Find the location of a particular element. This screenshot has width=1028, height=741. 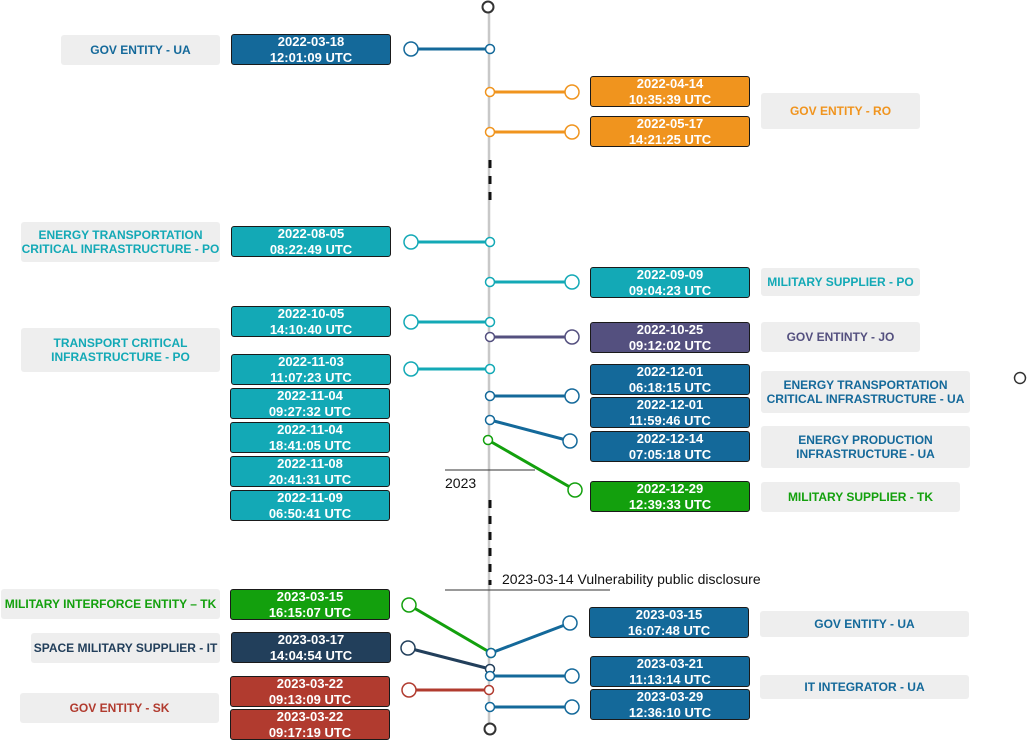

event-box: 2022-11-04 18:41:05 UTC is located at coordinates (310, 437).